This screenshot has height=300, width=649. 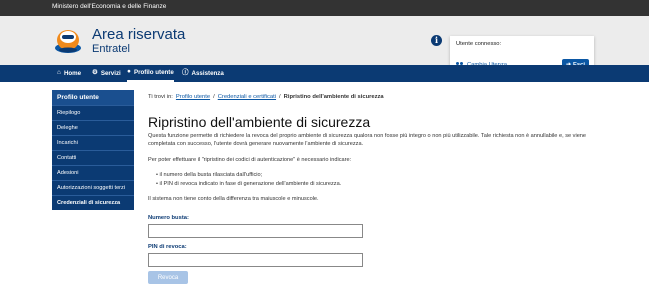 I want to click on nav-profilo-utente: ● Profilo utente, so click(x=150, y=73).